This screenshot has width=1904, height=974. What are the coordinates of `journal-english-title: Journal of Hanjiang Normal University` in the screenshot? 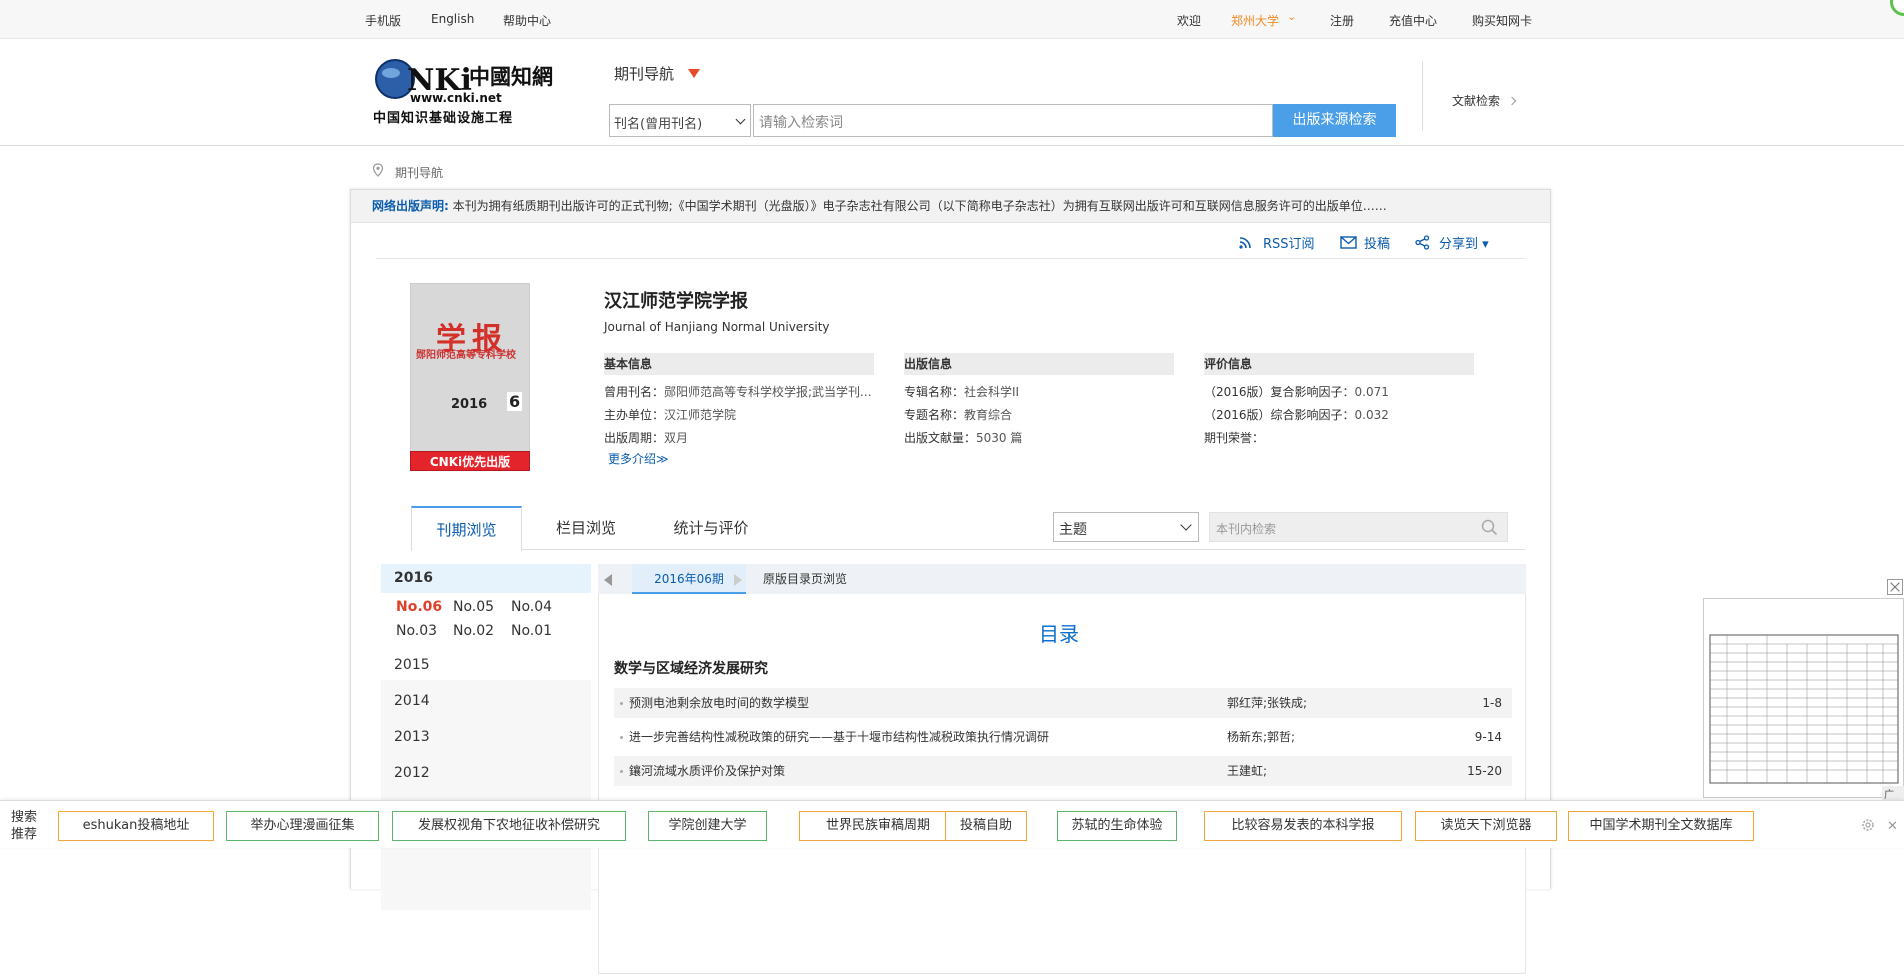 It's located at (717, 327).